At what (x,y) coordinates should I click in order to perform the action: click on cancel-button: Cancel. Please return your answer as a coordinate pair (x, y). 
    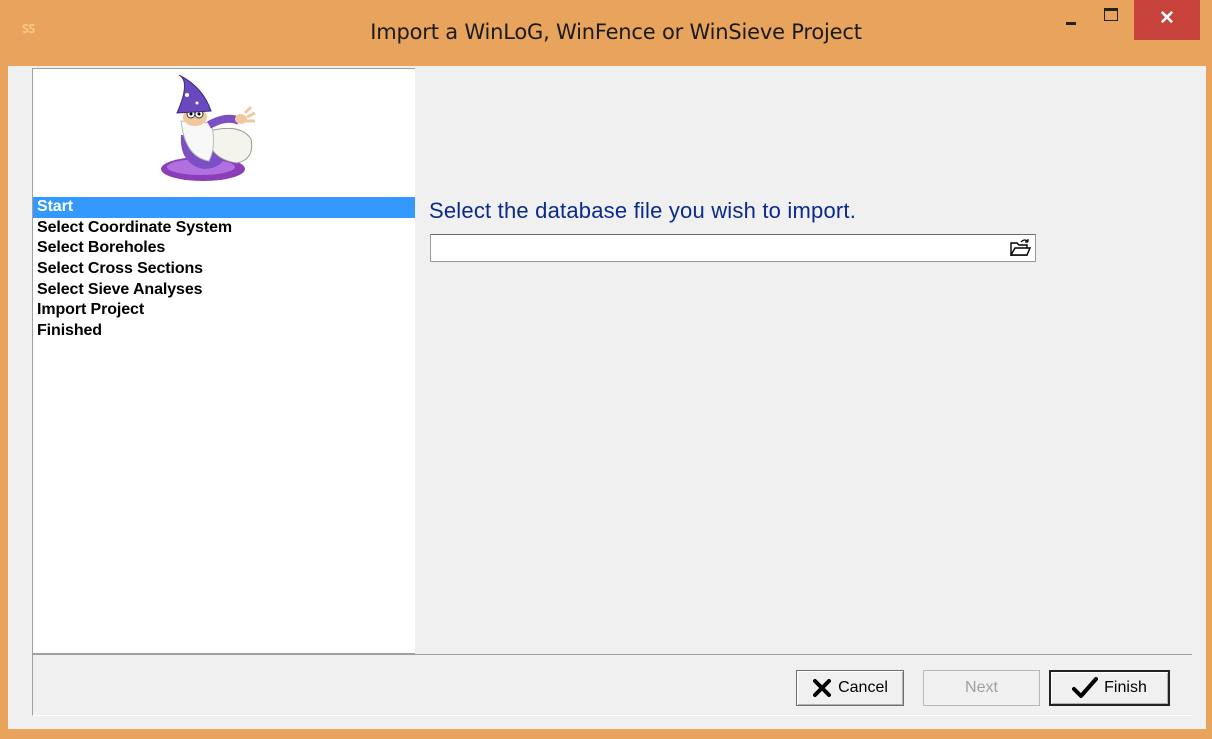
    Looking at the image, I should click on (850, 688).